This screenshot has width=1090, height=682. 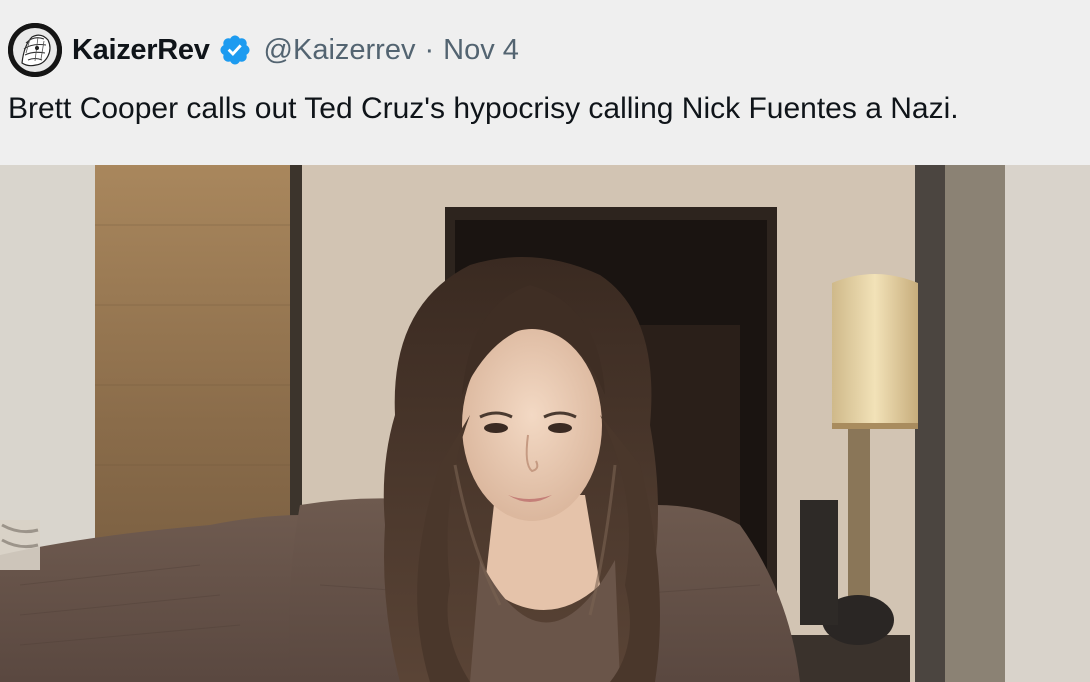 What do you see at coordinates (141, 50) in the screenshot?
I see `author-display-name: KaizerRev` at bounding box center [141, 50].